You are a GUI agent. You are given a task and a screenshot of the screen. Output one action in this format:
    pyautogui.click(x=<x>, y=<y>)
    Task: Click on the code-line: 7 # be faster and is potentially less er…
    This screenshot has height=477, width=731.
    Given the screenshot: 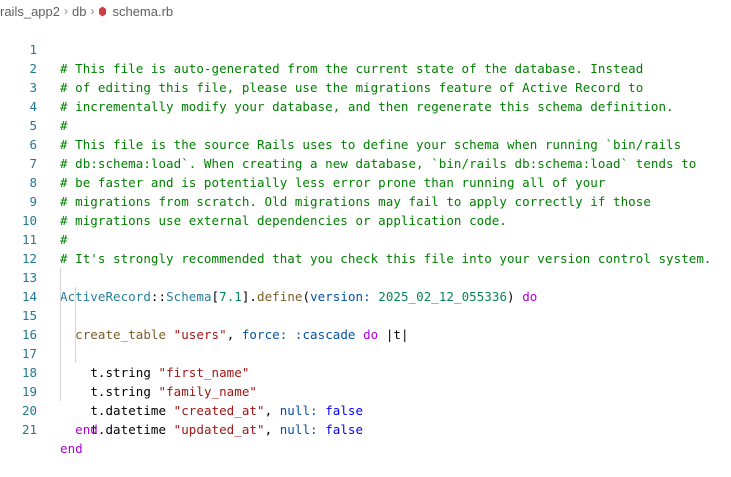 What is the action you would take?
    pyautogui.click(x=365, y=162)
    